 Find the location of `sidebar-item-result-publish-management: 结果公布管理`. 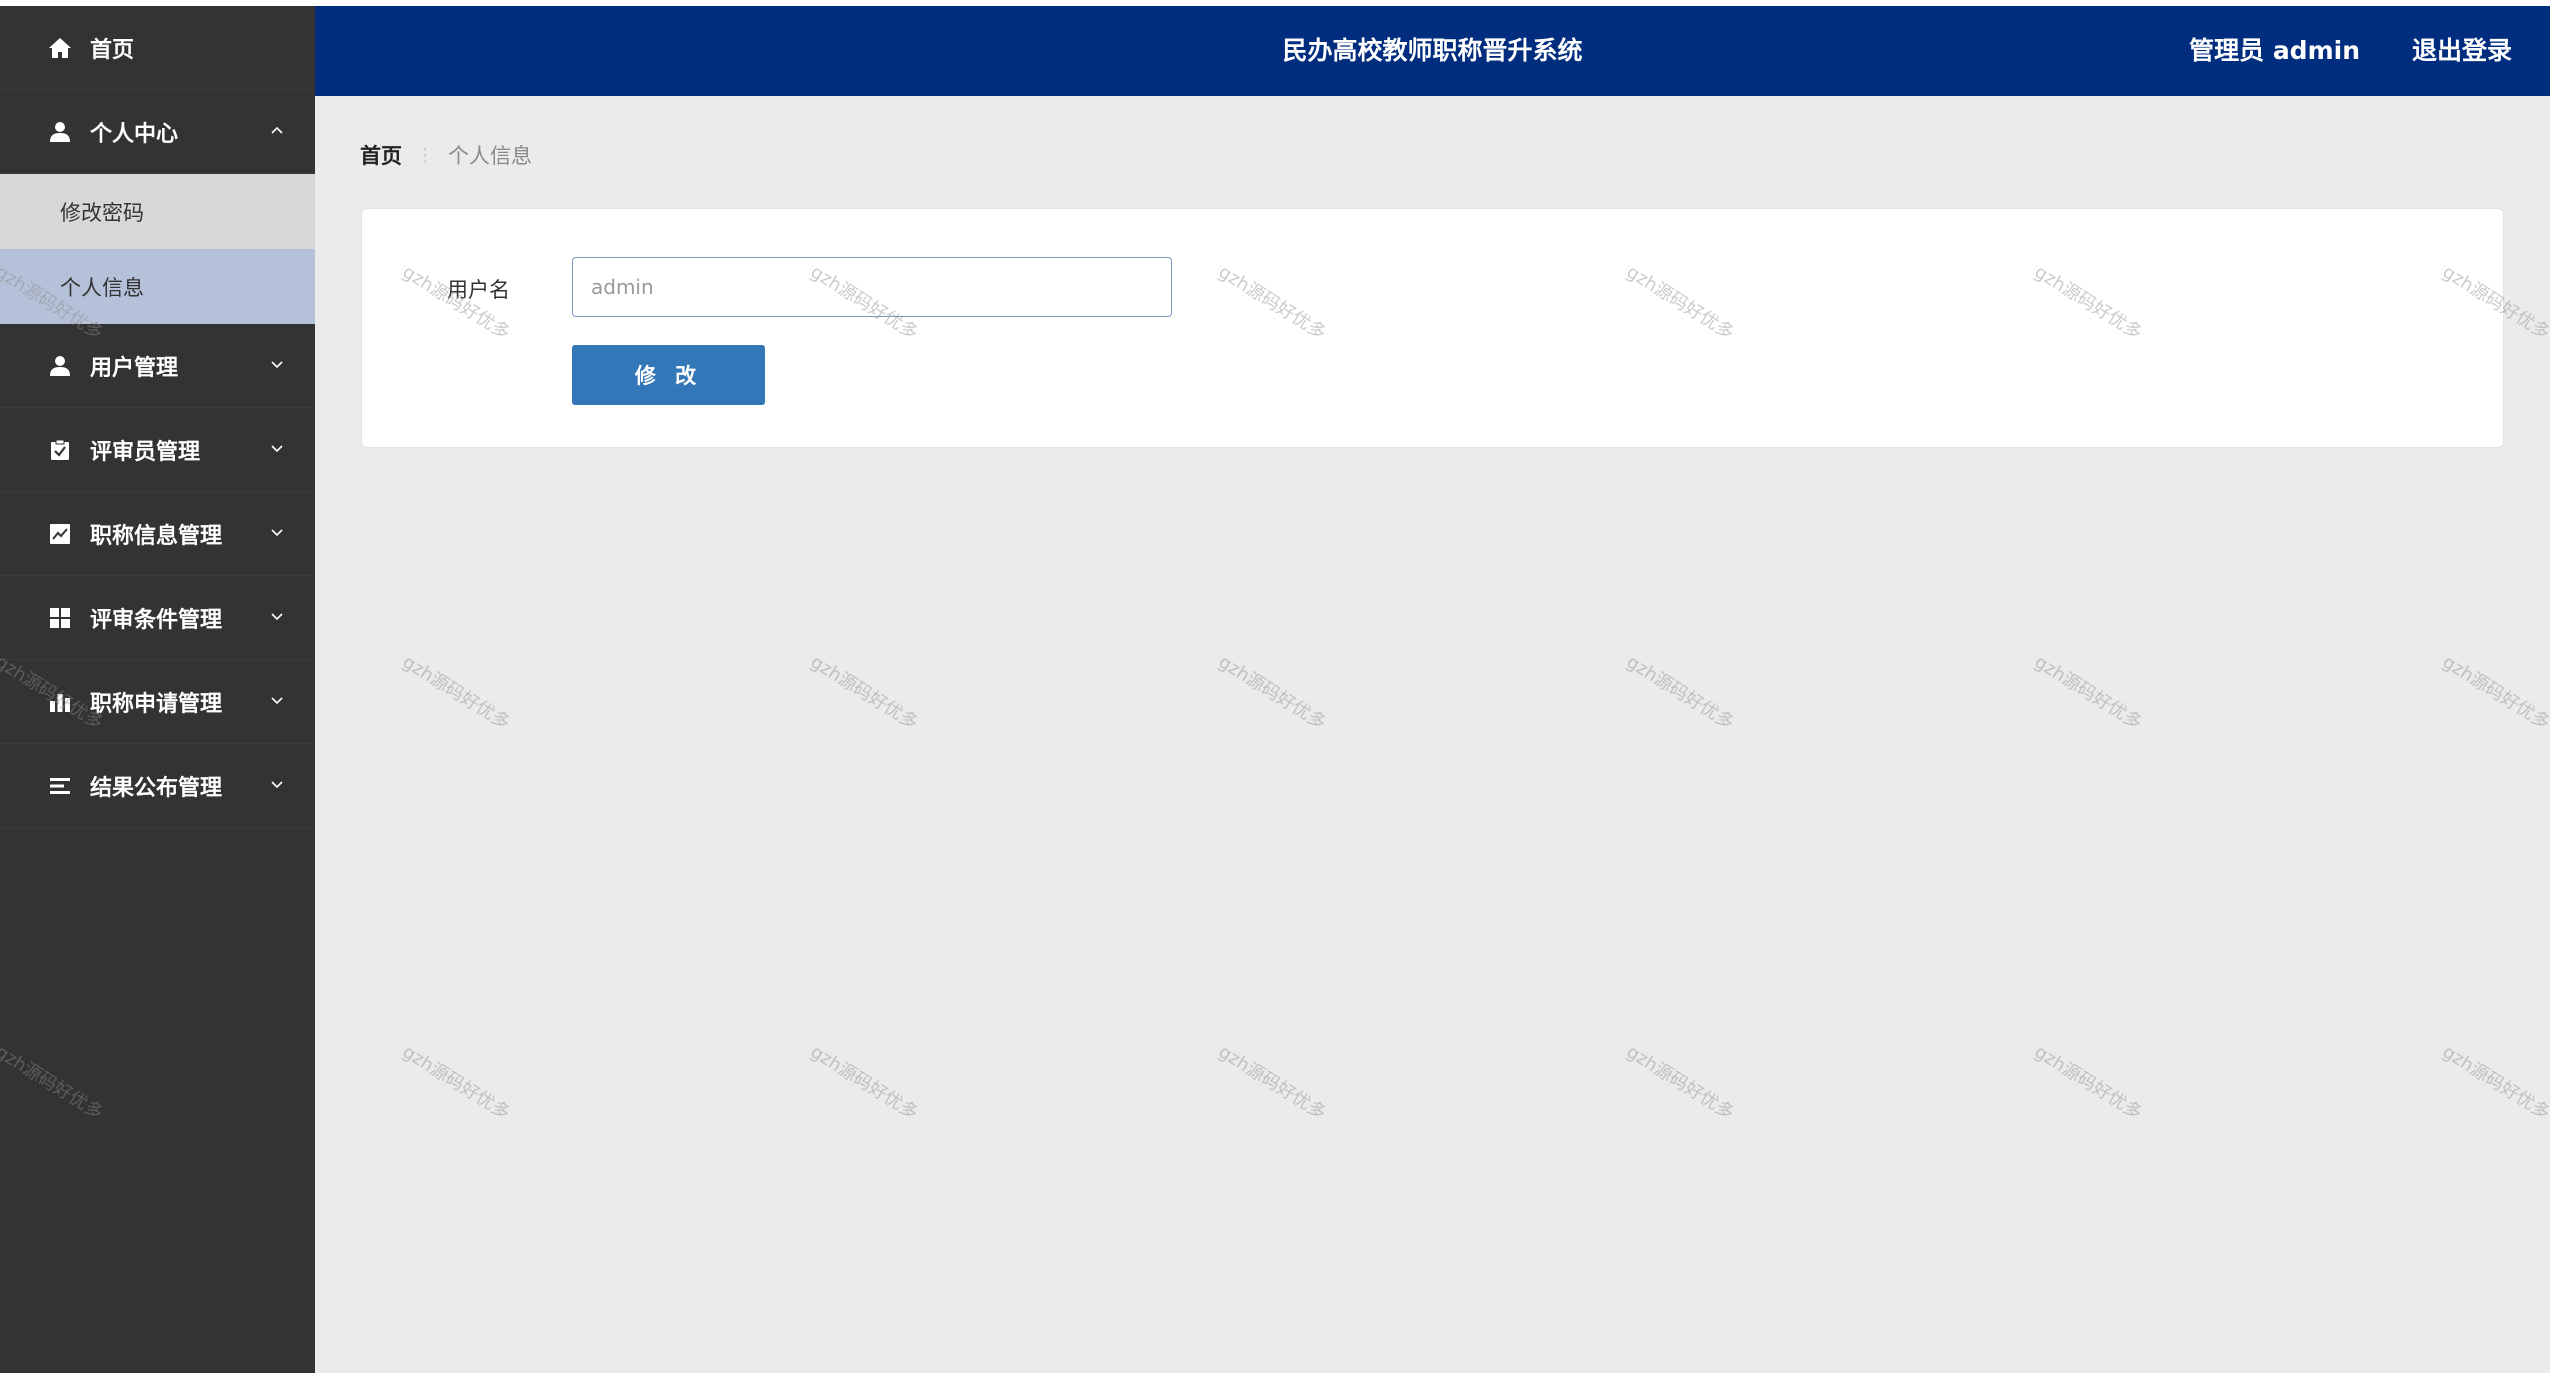

sidebar-item-result-publish-management: 结果公布管理 is located at coordinates (157, 786).